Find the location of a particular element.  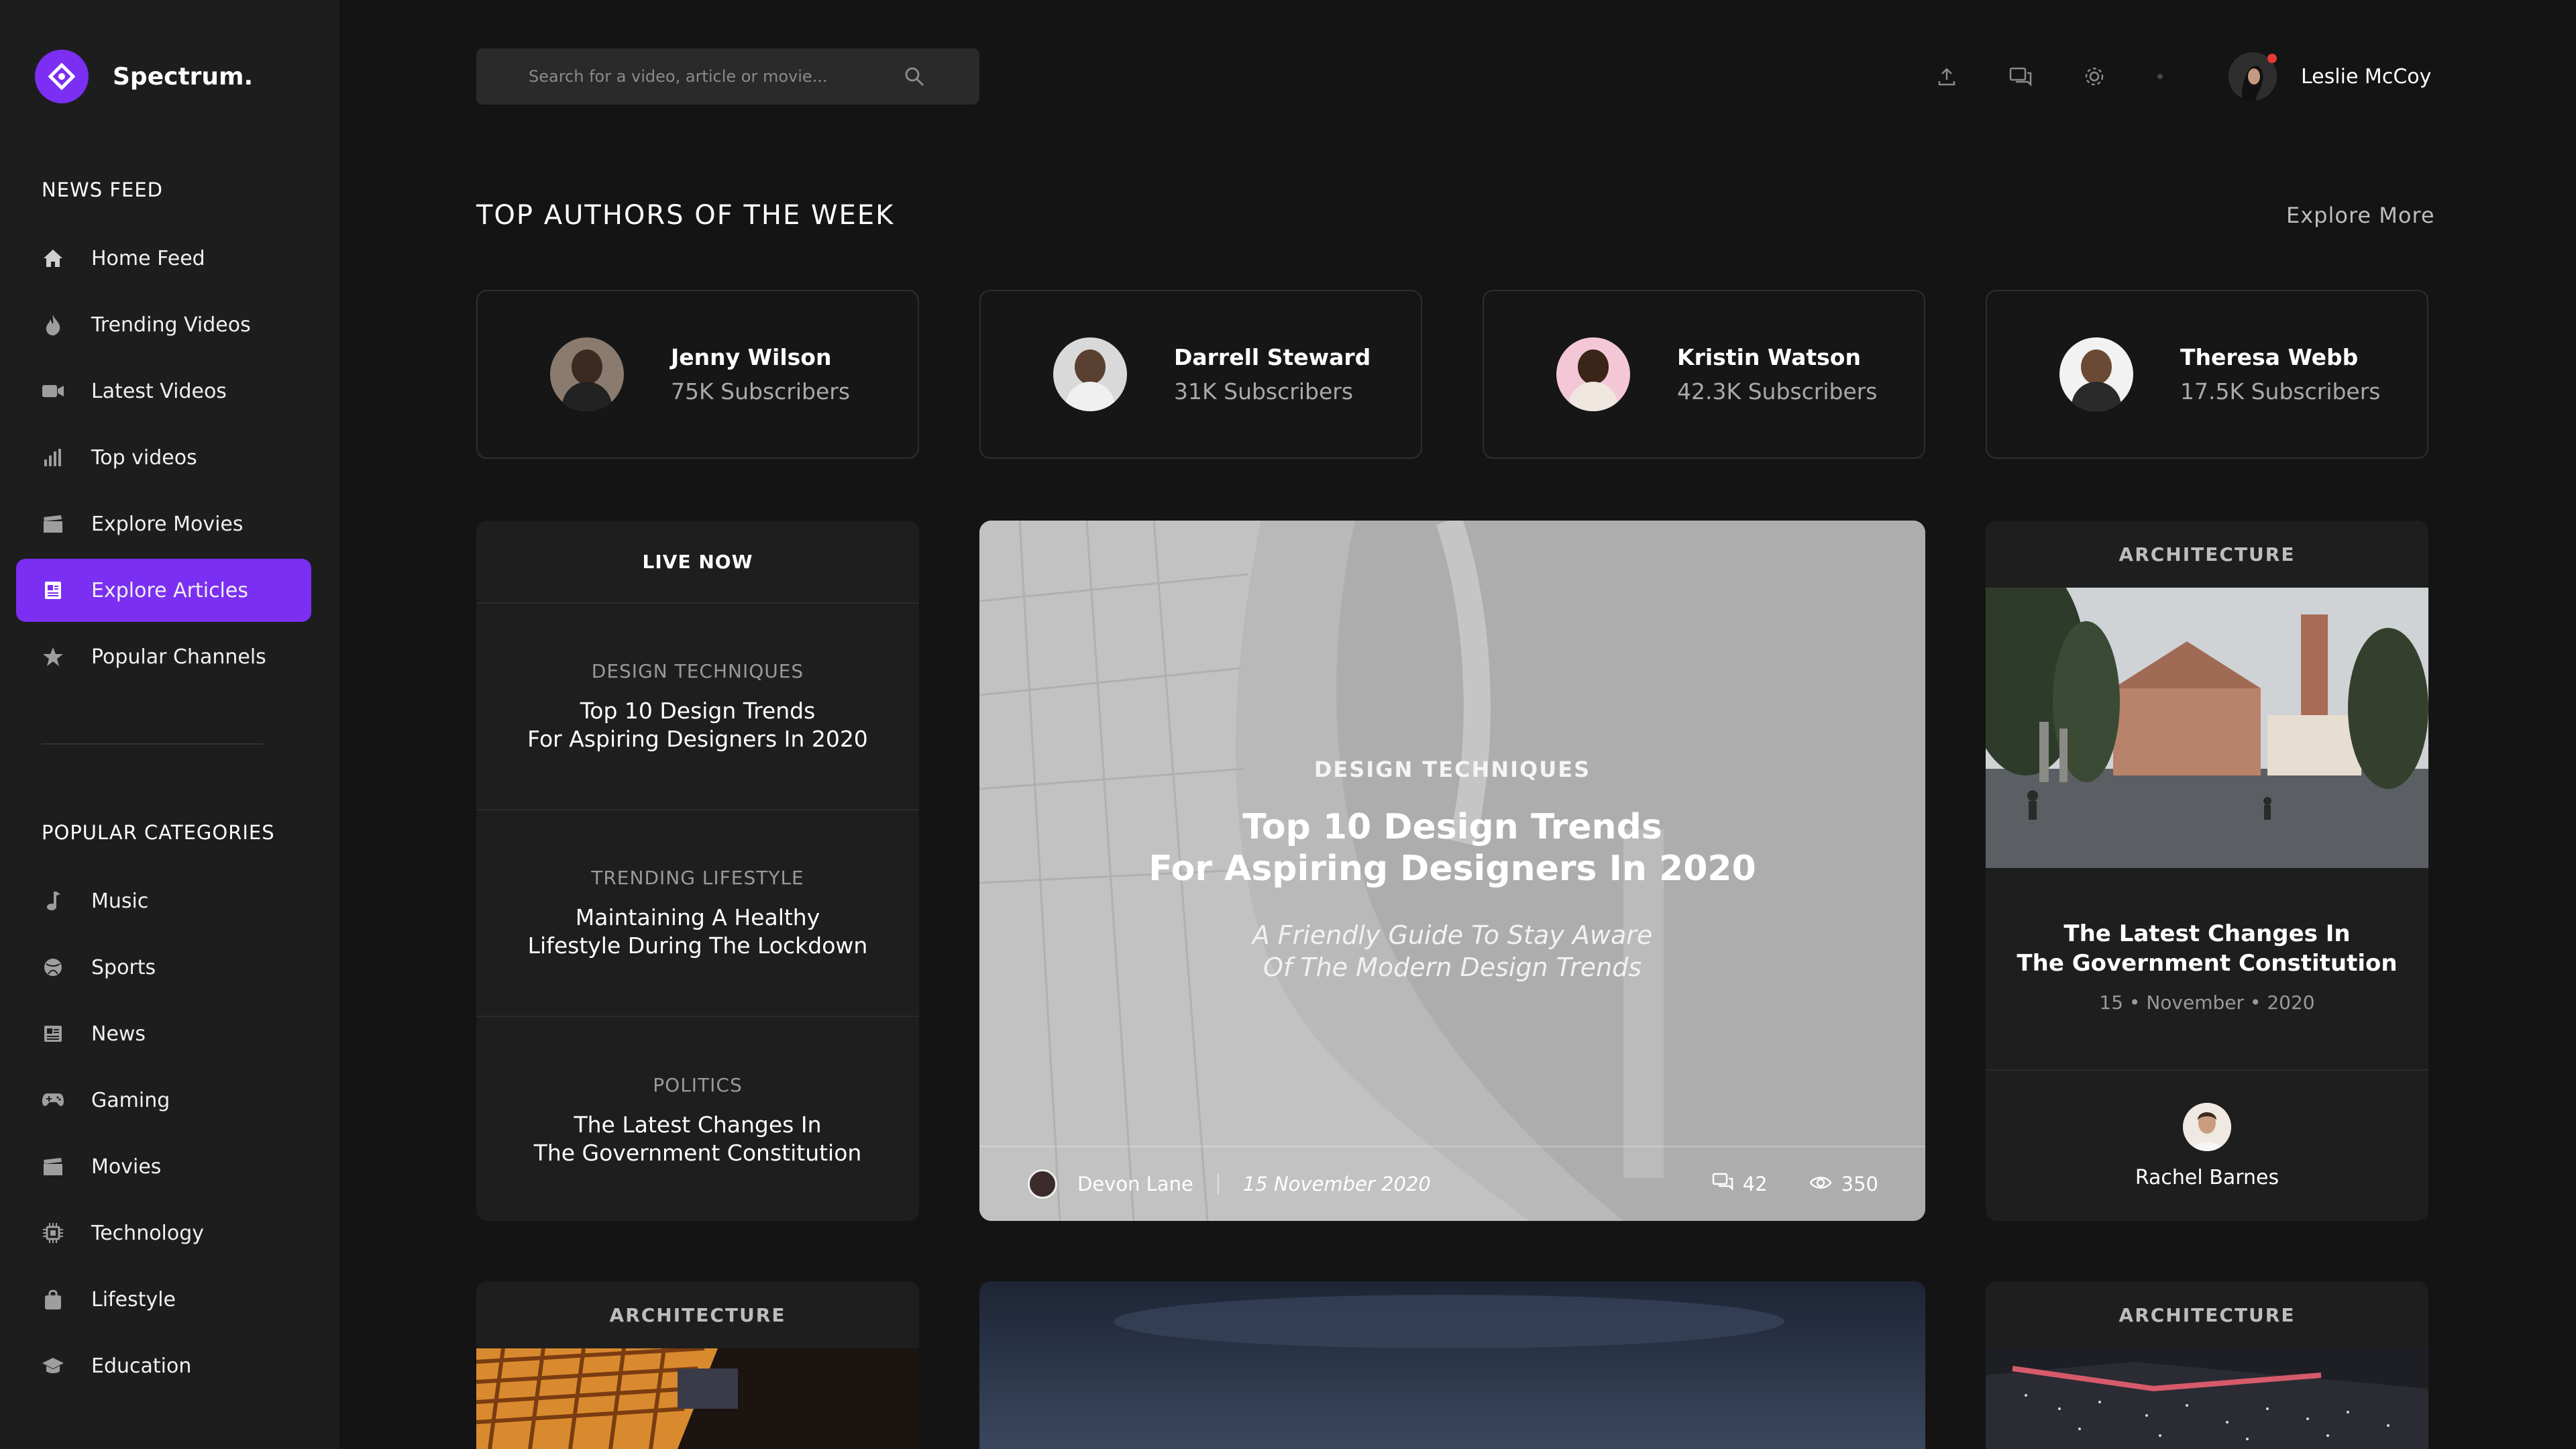

notification-dot is located at coordinates (2272, 58).